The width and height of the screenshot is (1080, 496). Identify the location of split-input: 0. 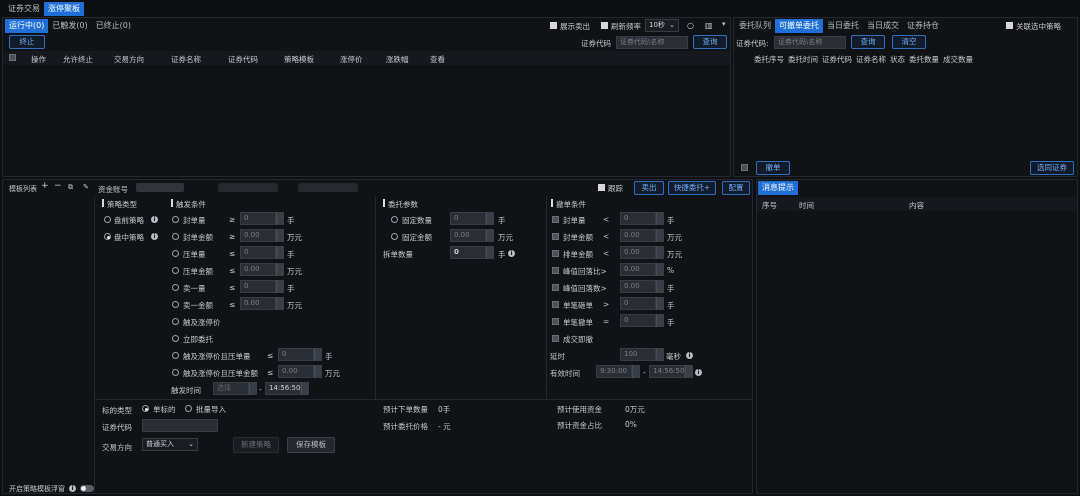
(468, 252).